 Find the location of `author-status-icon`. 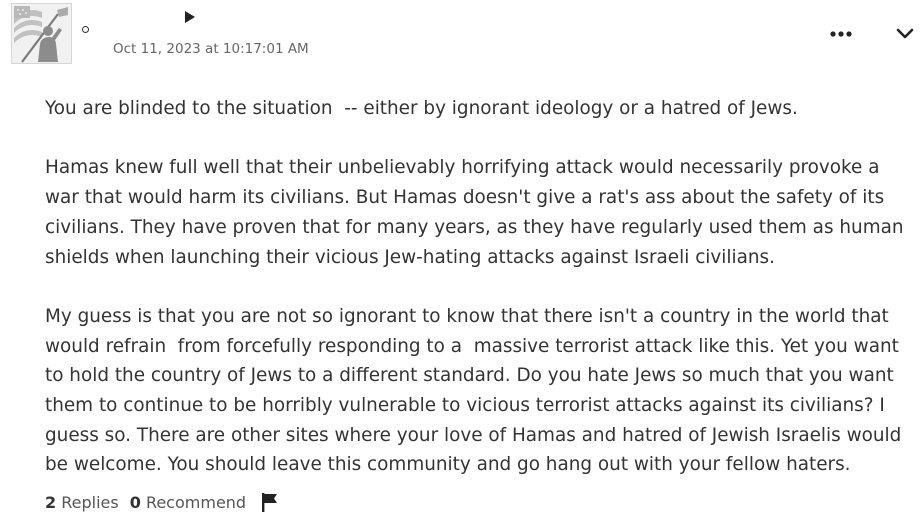

author-status-icon is located at coordinates (85, 29).